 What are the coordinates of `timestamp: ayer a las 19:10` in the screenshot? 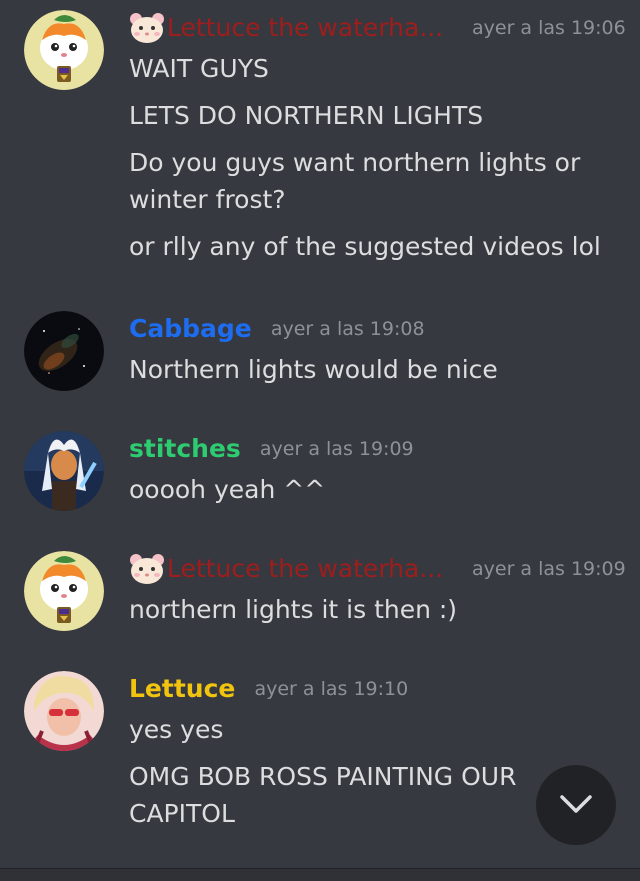 It's located at (331, 689).